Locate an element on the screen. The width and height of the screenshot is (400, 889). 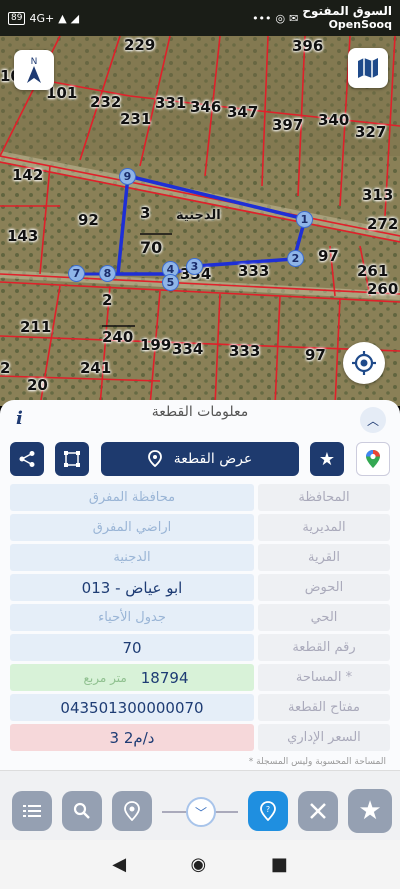
favorites-button: ★ is located at coordinates (370, 811).